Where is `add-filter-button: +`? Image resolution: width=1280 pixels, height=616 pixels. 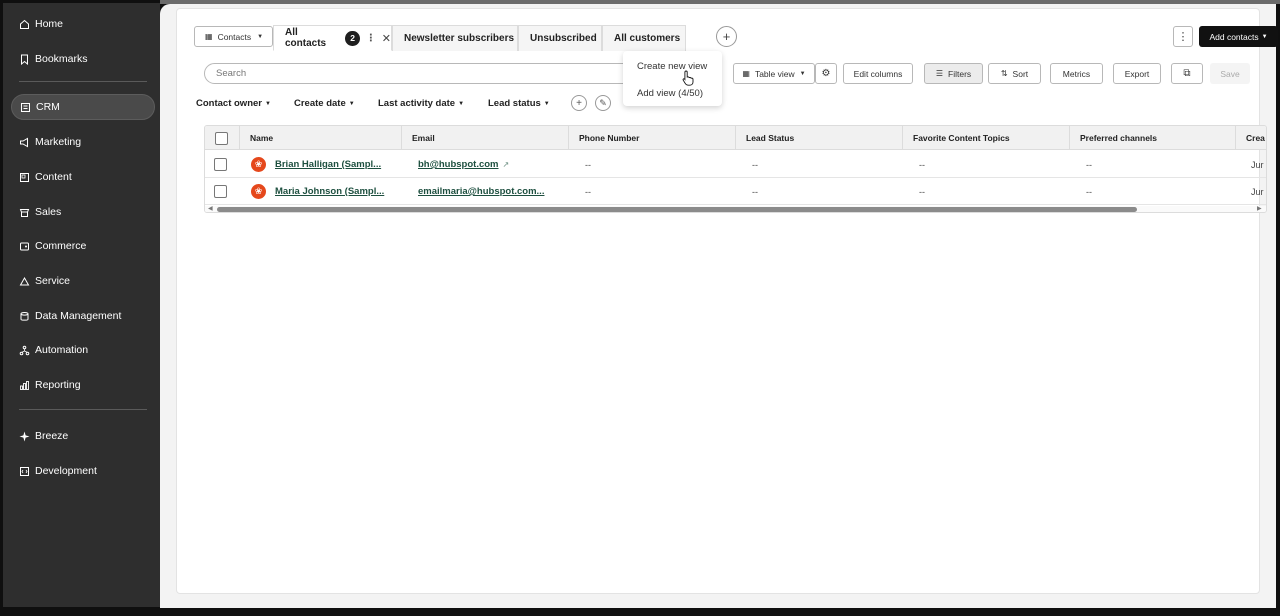 add-filter-button: + is located at coordinates (579, 103).